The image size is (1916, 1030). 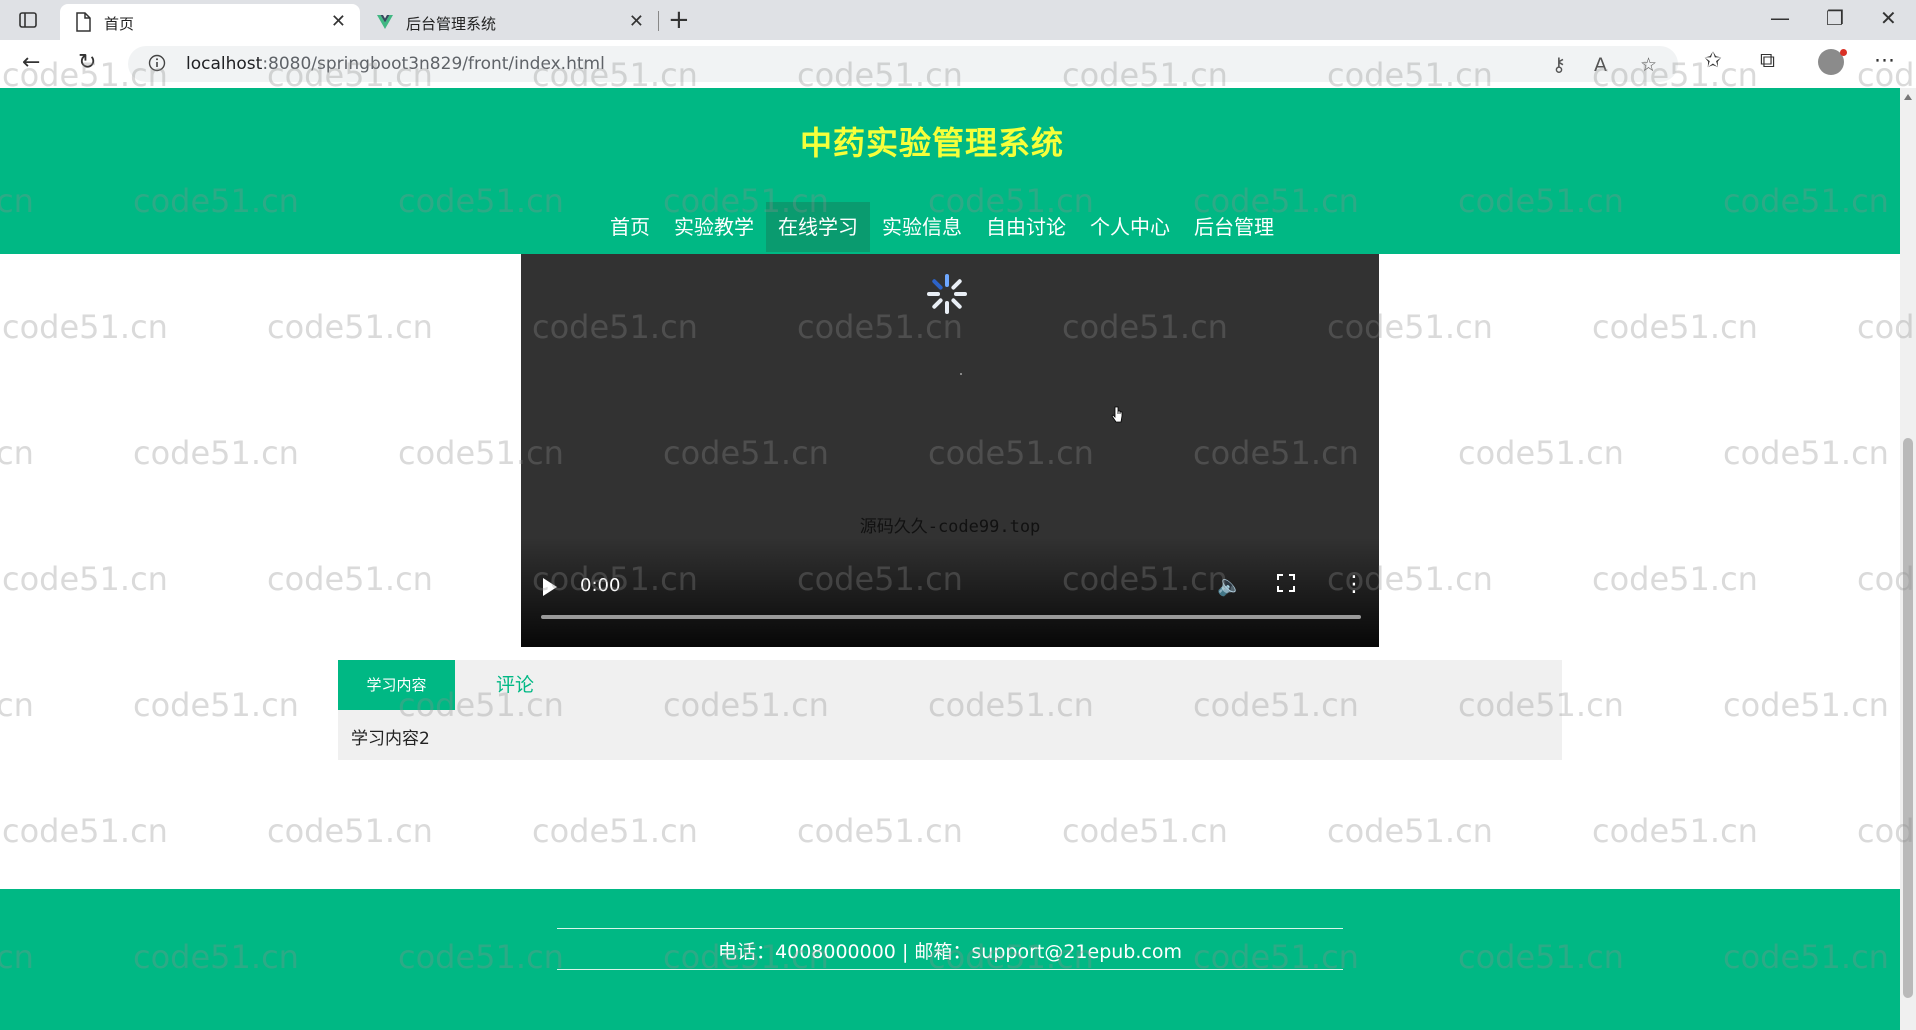 What do you see at coordinates (396, 685) in the screenshot?
I see `tab-study-content: 学习内容` at bounding box center [396, 685].